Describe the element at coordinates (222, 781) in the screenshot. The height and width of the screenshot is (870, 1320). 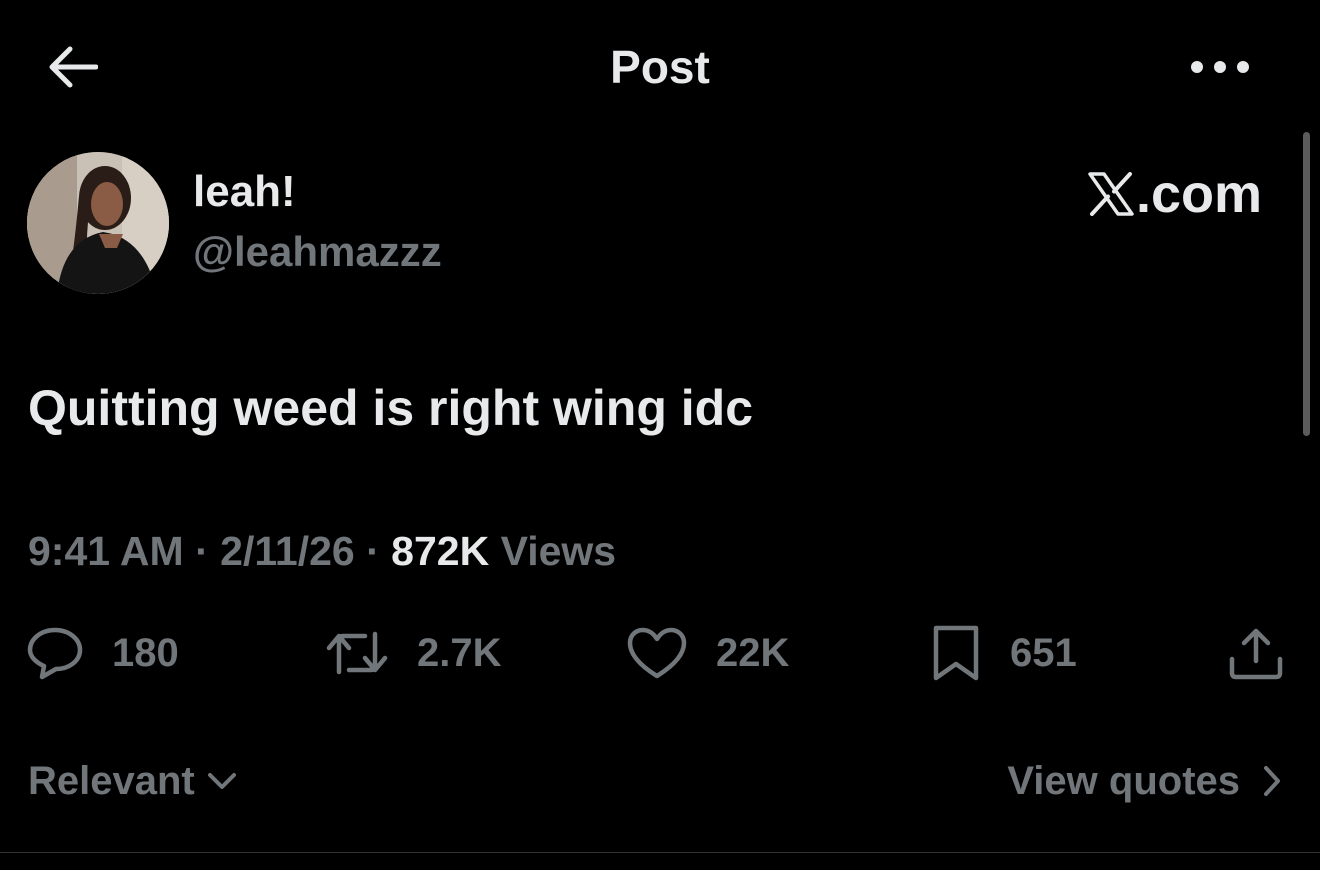
I see `chevron-down-icon` at that location.